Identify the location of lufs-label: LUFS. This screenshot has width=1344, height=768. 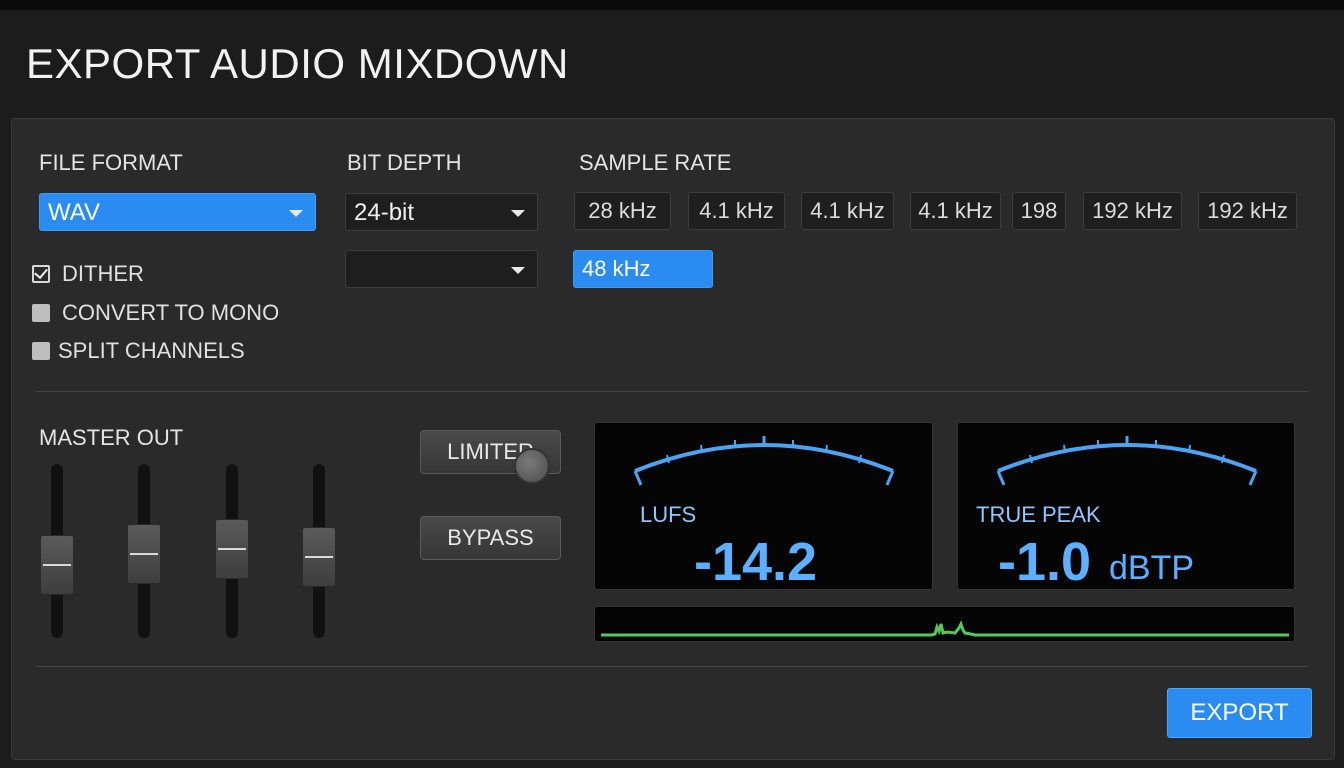
(668, 514).